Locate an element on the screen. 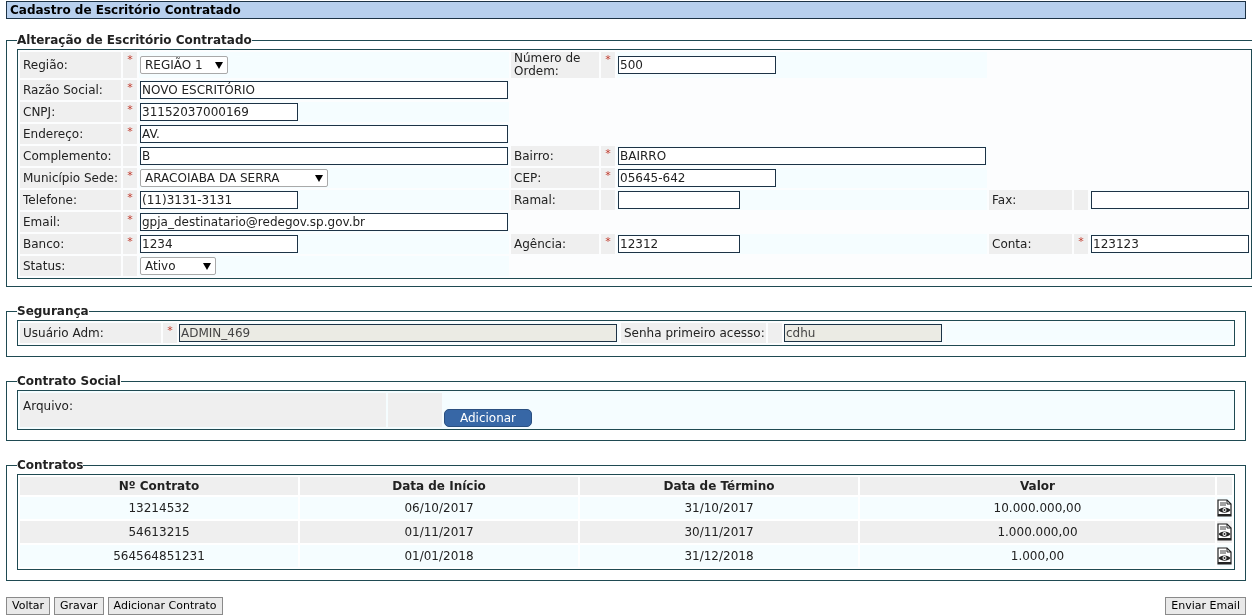  field-label: Complemento: is located at coordinates (67, 156).